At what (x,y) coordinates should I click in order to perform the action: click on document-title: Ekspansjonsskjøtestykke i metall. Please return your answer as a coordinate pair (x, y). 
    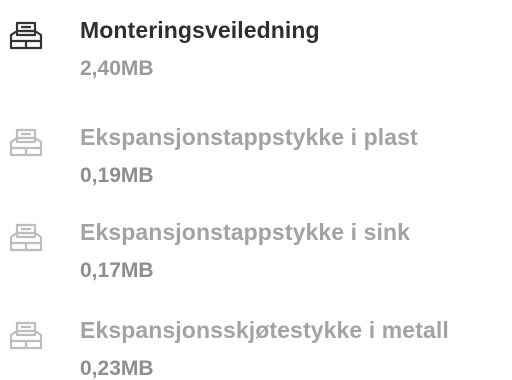
    Looking at the image, I should click on (264, 330).